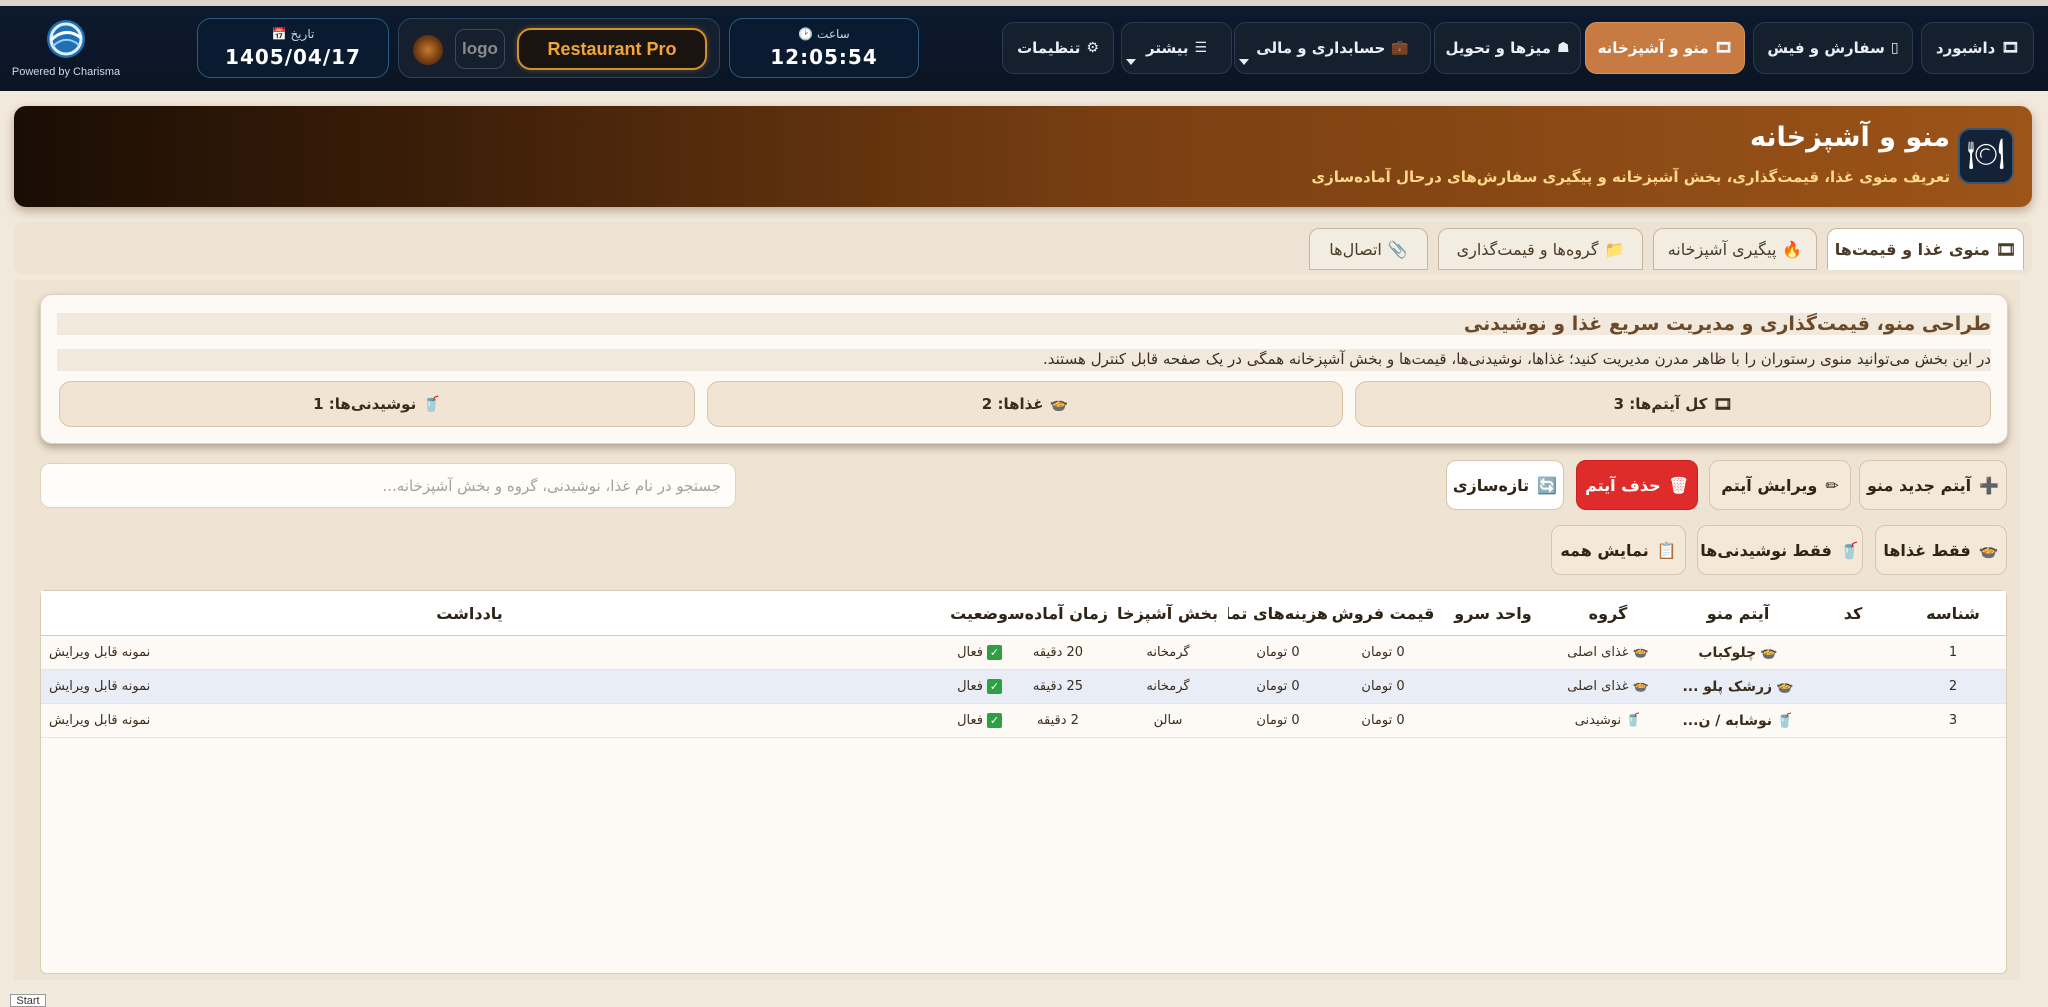 This screenshot has height=1007, width=2048. I want to click on dashboard-icon: 🎞, so click(2010, 48).